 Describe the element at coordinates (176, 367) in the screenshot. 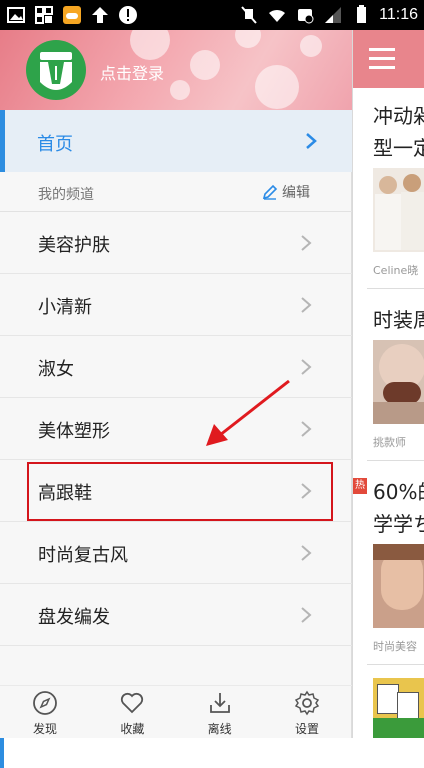

I see `channel-item-lady: 淑女` at that location.